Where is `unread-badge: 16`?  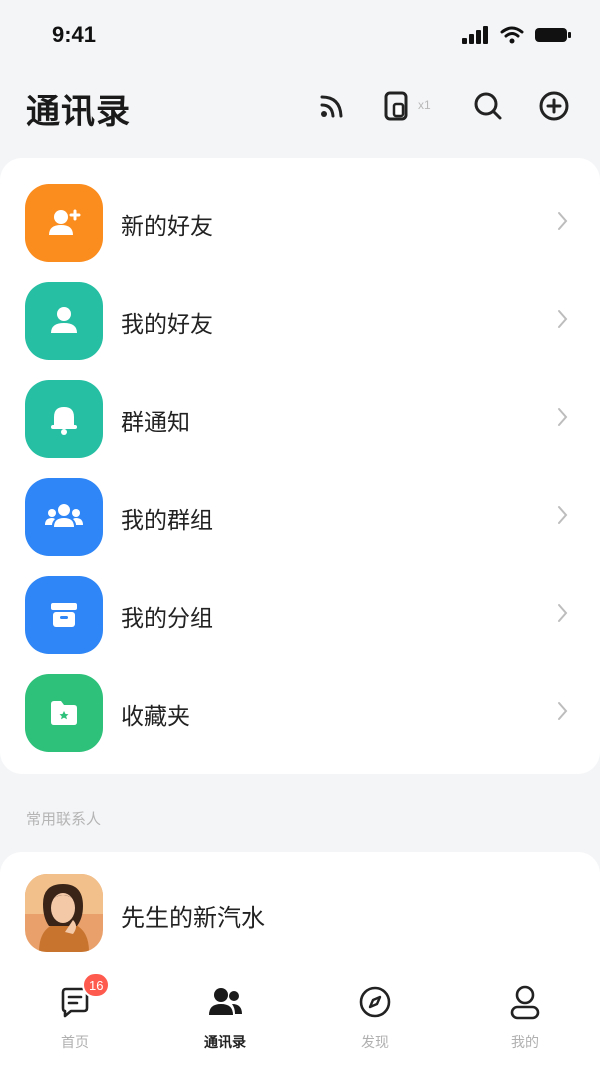
unread-badge: 16 is located at coordinates (96, 985).